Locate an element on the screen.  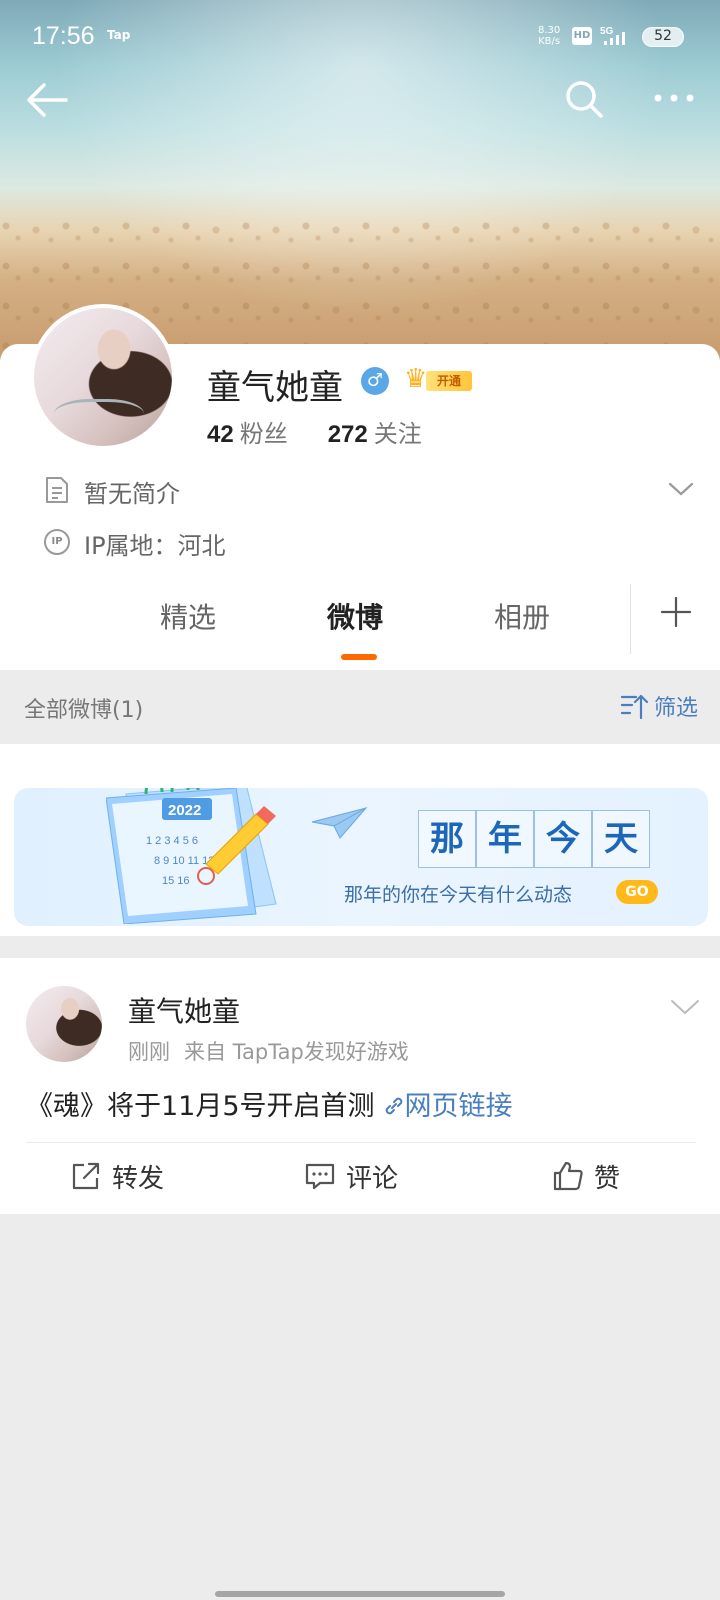
network-speed-value: 8.30 is located at coordinates (549, 30).